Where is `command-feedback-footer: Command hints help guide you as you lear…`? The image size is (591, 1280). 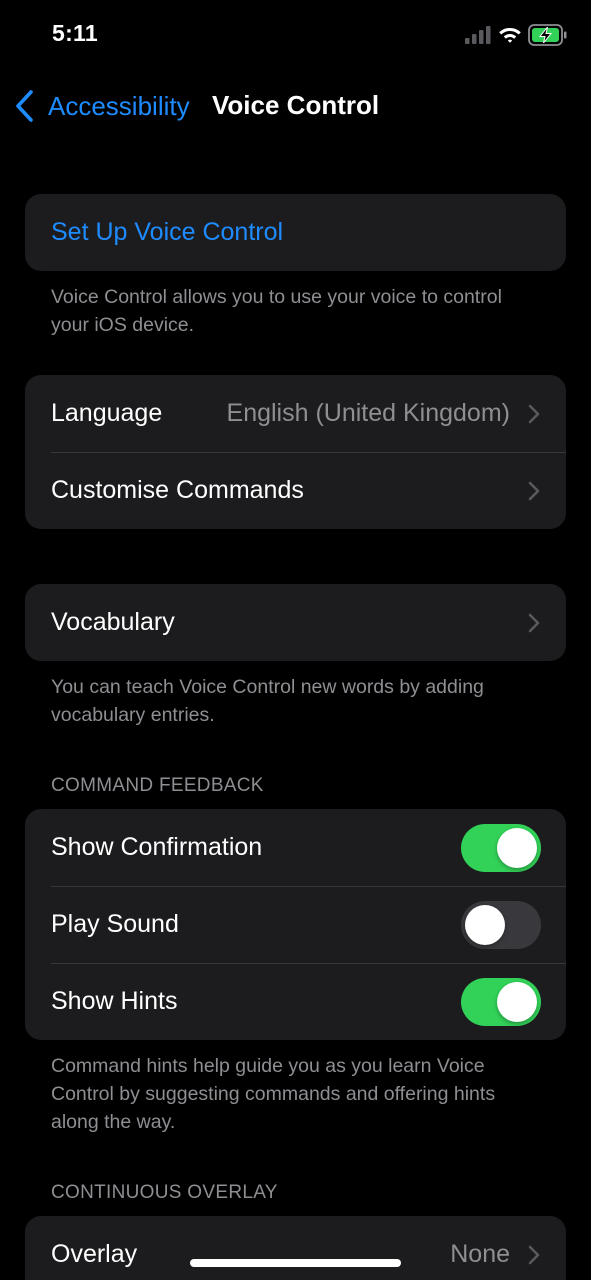
command-feedback-footer: Command hints help guide you as you lear… is located at coordinates (273, 1094).